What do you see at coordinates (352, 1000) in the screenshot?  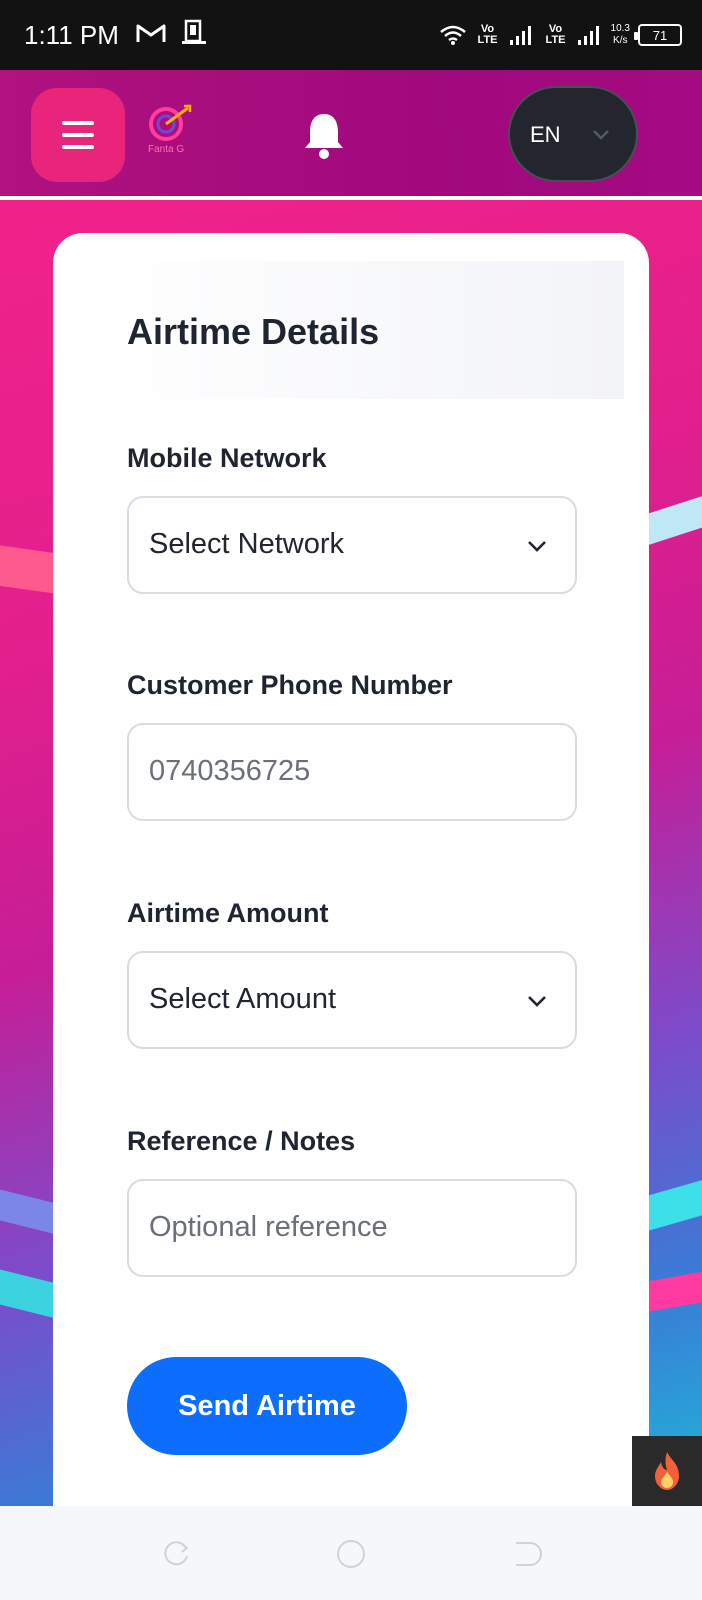 I see `amount-select: Select Amount` at bounding box center [352, 1000].